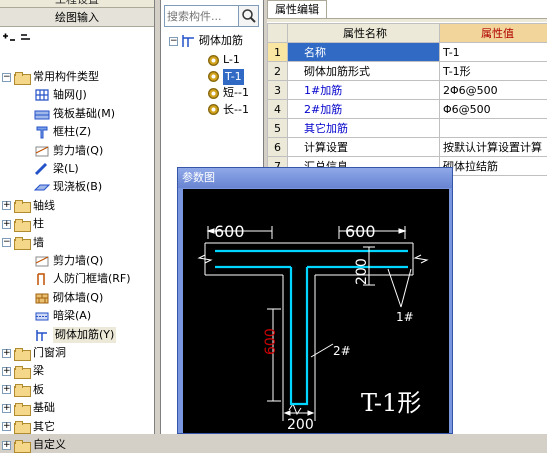 The height and width of the screenshot is (453, 547). What do you see at coordinates (493, 128) in the screenshot?
I see `property-value` at bounding box center [493, 128].